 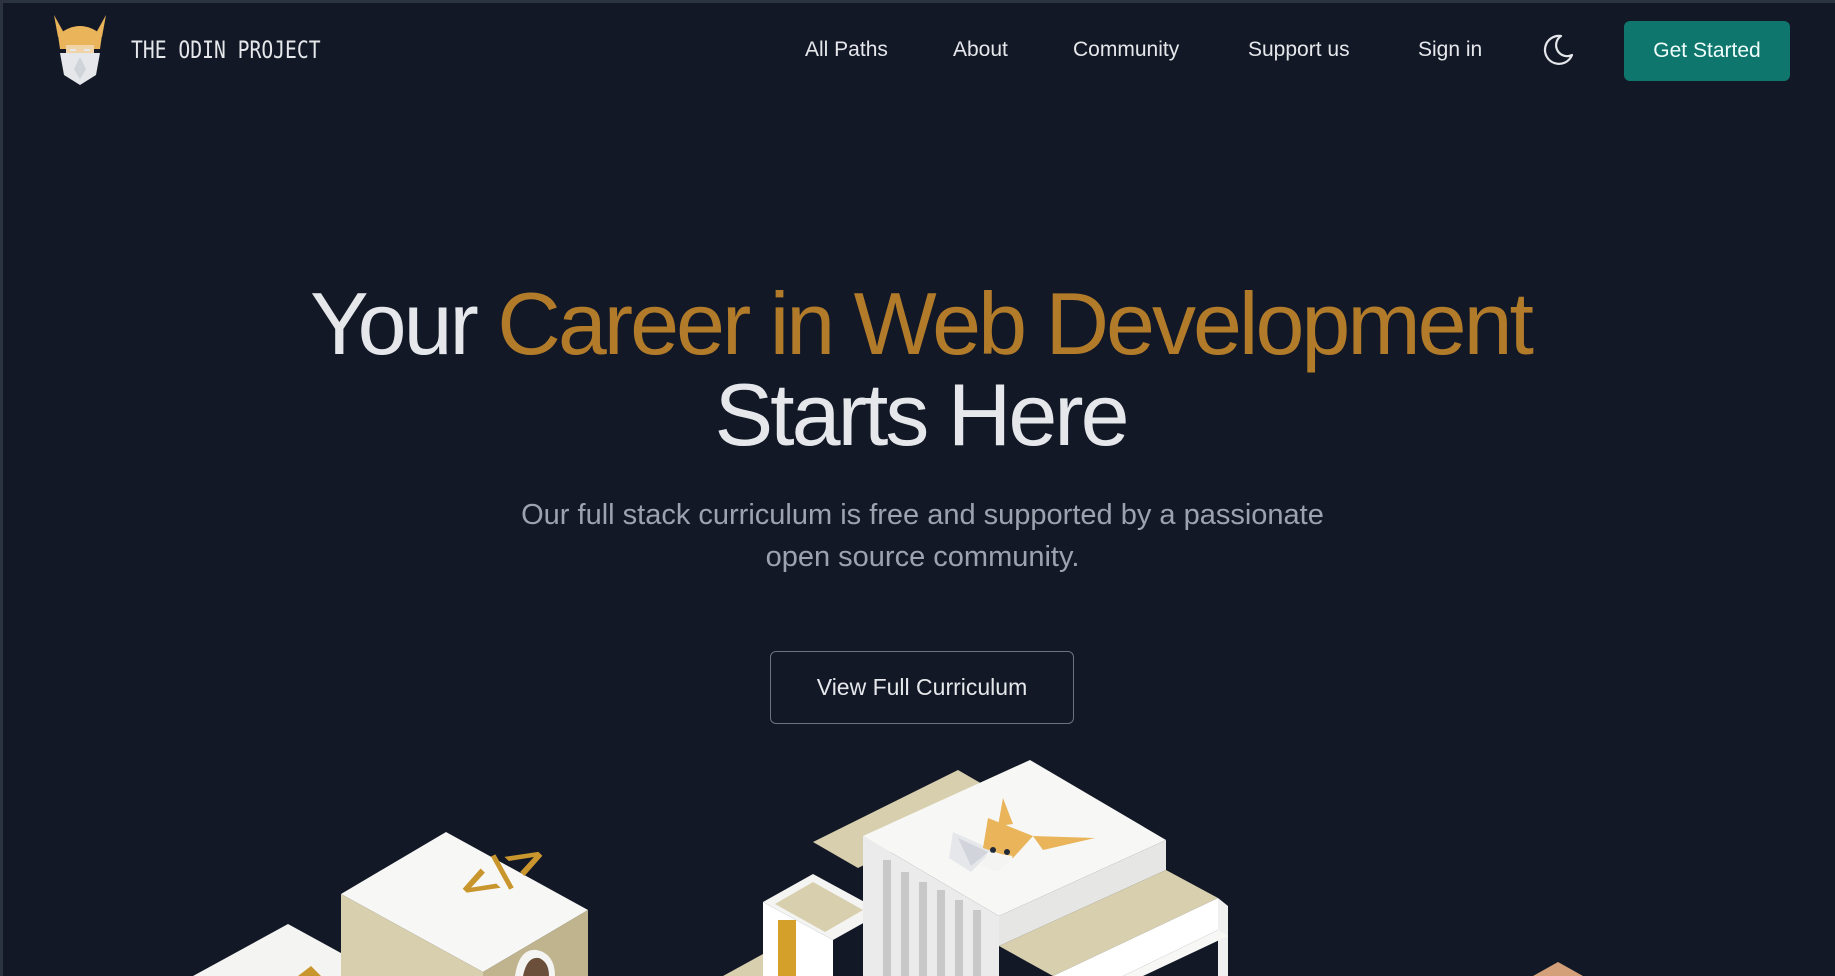 I want to click on building-illustration, so click(x=975, y=868).